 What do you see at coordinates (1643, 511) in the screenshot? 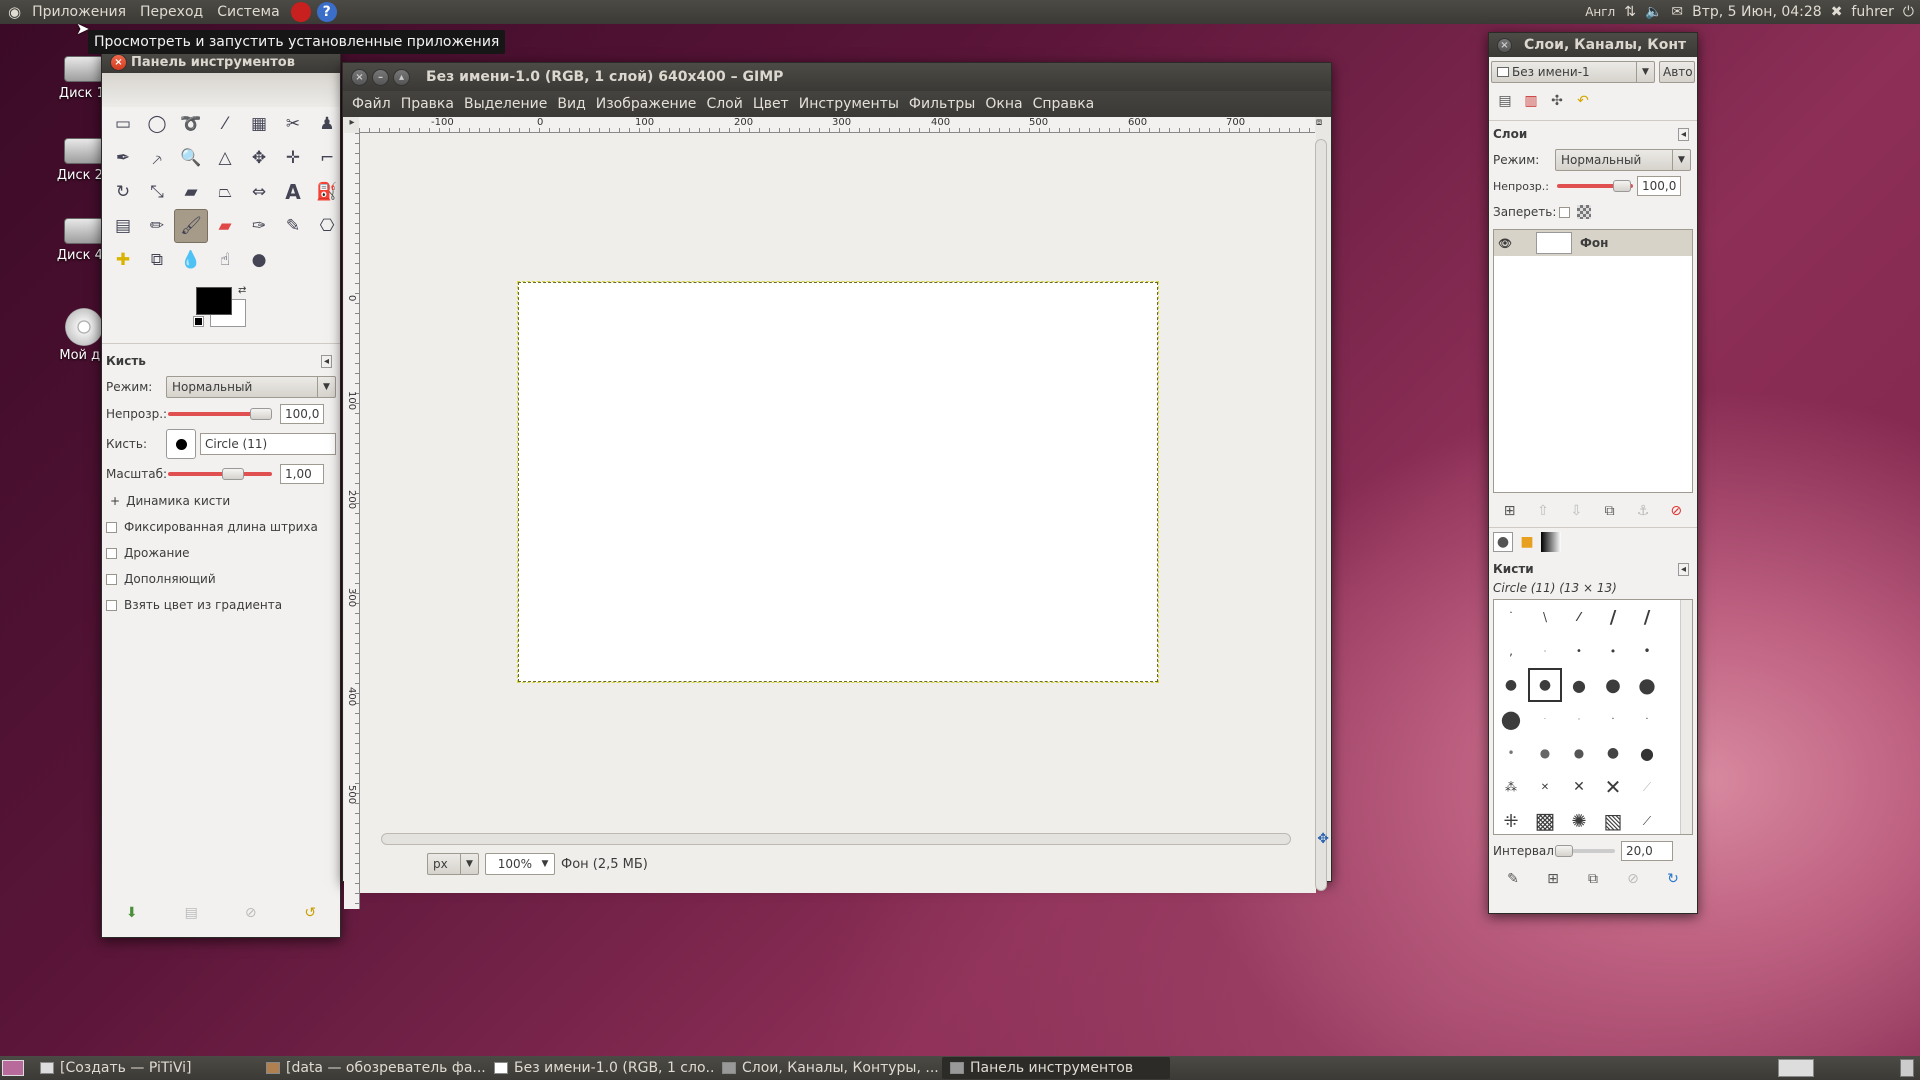
I see `anchor-layer-icon: ⚓` at bounding box center [1643, 511].